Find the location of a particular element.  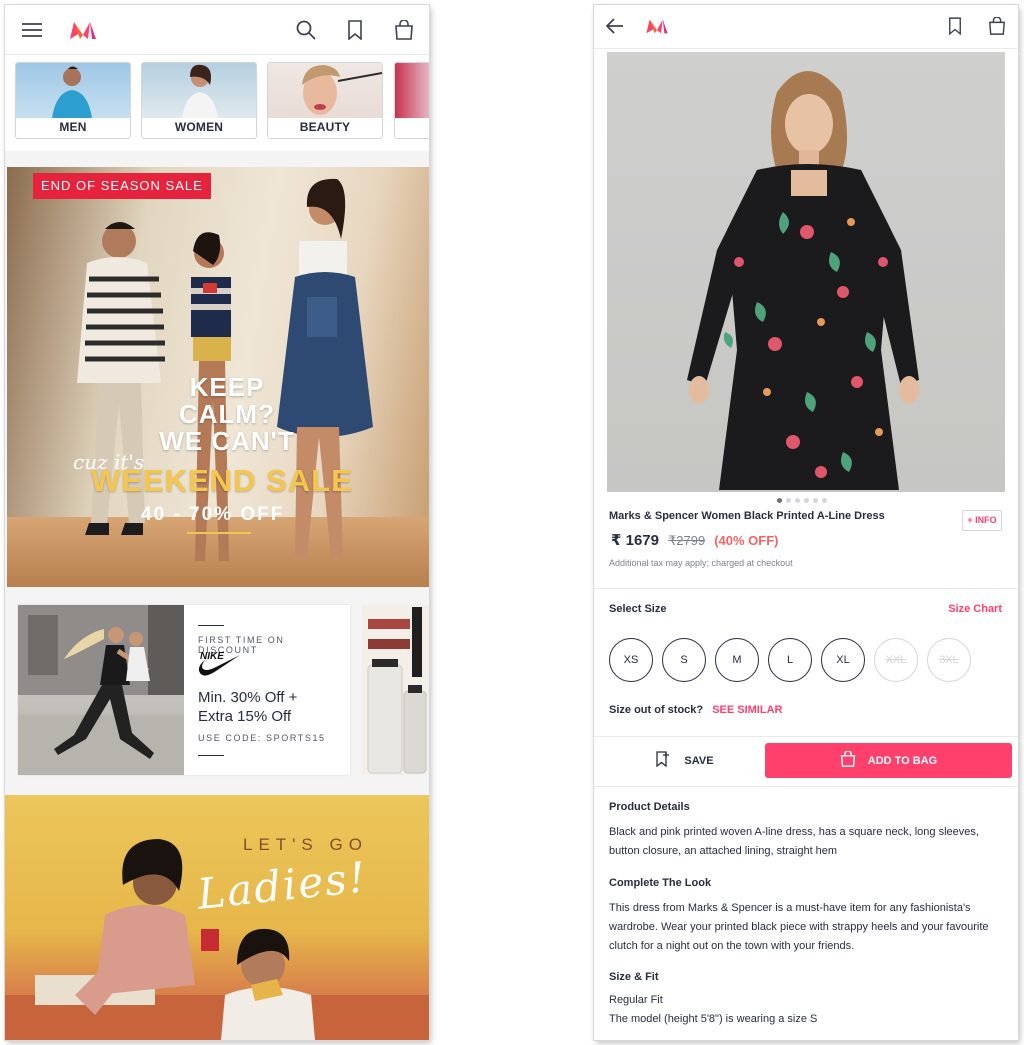

add-to-bag-button: ADD TO BAG is located at coordinates (888, 760).